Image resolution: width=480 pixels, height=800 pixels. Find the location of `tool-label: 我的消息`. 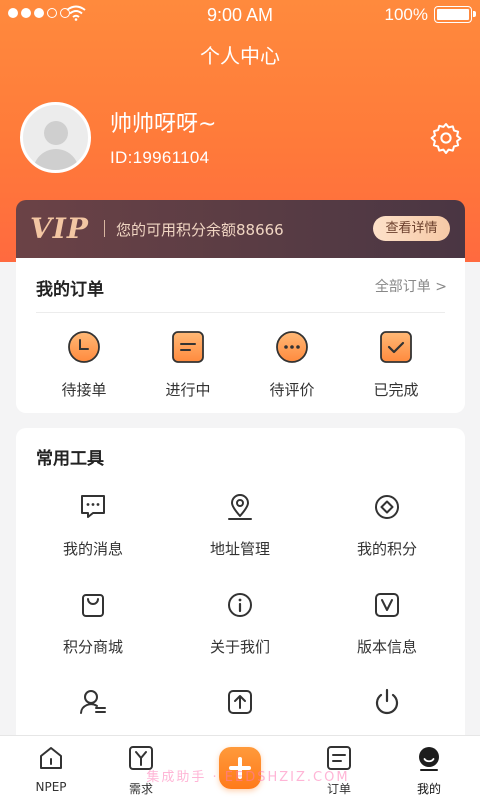

tool-label: 我的消息 is located at coordinates (92, 549).